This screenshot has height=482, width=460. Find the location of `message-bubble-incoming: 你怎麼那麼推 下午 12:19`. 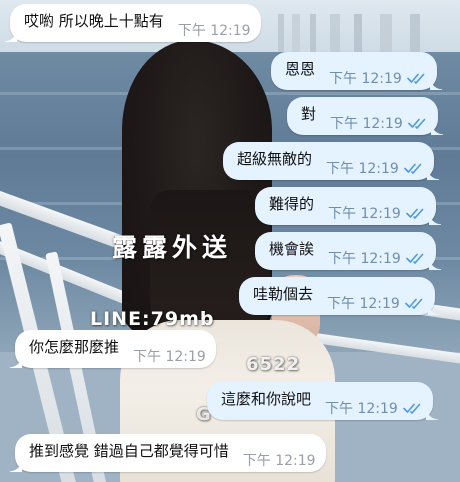

message-bubble-incoming: 你怎麼那麼推 下午 12:19 is located at coordinates (113, 349).